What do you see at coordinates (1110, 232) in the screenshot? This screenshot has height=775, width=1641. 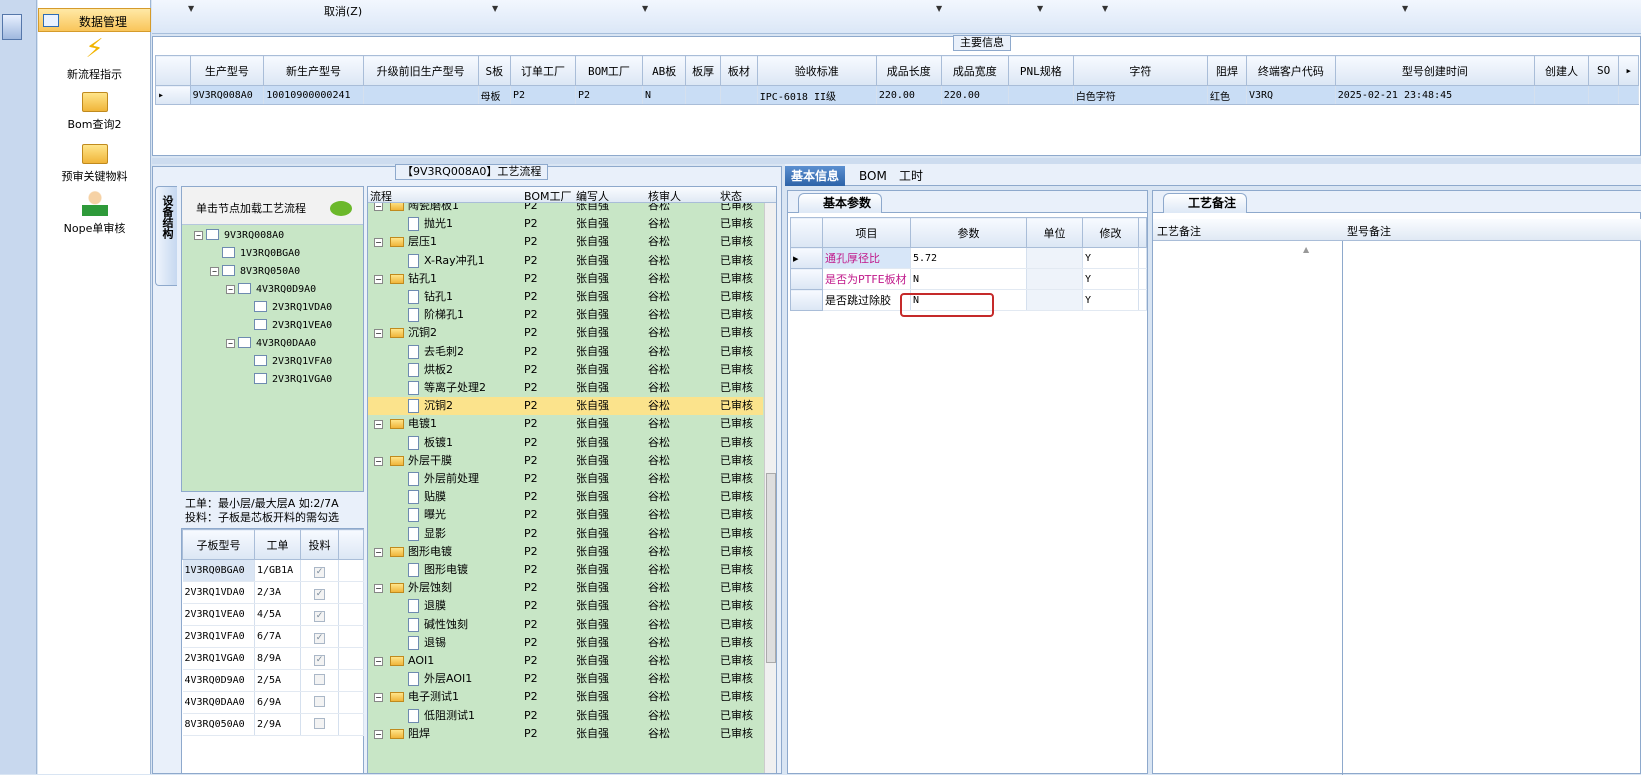 I see `col-header: 修改` at bounding box center [1110, 232].